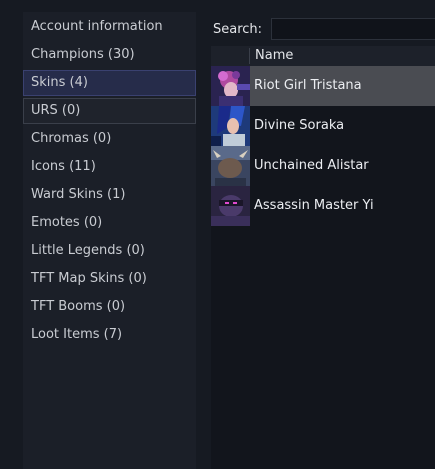 This screenshot has height=469, width=435. I want to click on skin-name: Unchained Alistar, so click(311, 165).